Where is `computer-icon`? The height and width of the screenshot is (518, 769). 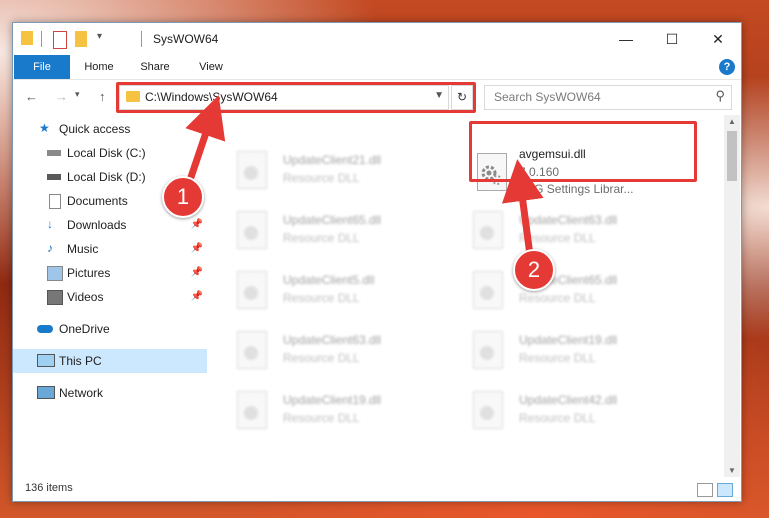
computer-icon is located at coordinates (46, 360).